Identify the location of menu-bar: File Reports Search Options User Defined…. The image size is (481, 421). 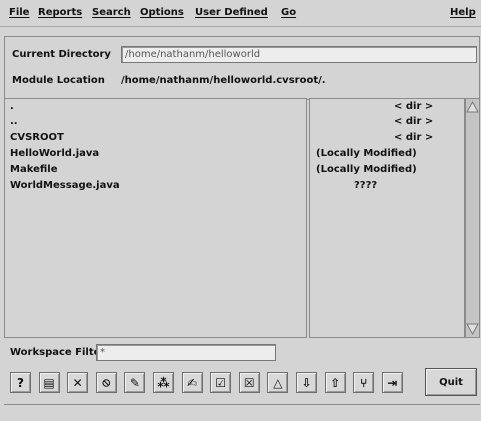
(240, 13).